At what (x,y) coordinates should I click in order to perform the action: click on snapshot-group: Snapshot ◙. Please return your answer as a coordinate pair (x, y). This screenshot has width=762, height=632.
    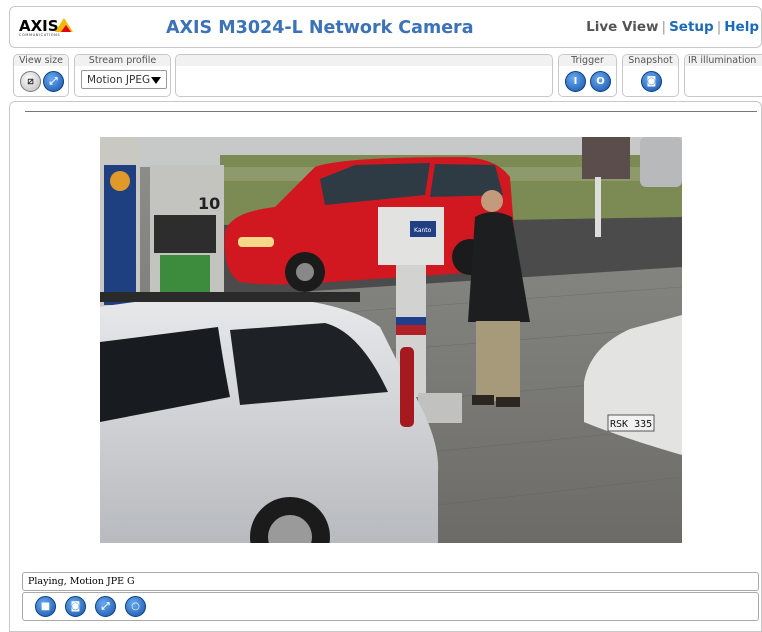
    Looking at the image, I should click on (650, 75).